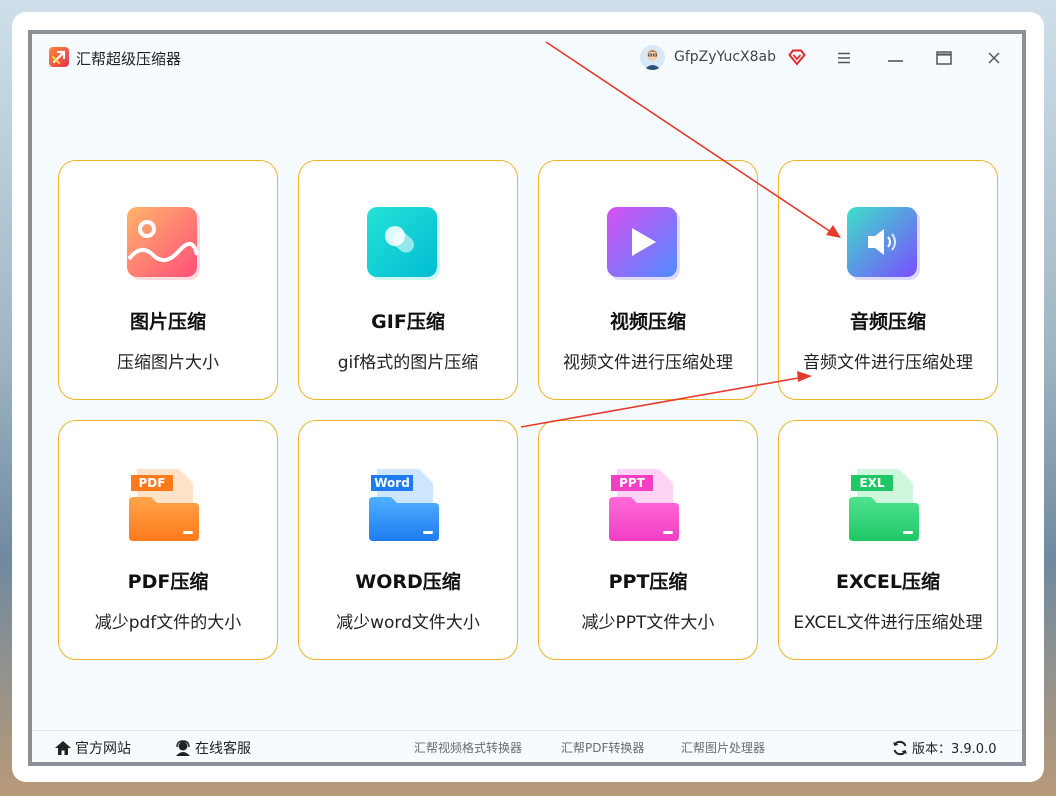 The image size is (1056, 796). Describe the element at coordinates (168, 363) in the screenshot. I see `card-desc: 压缩图片大小` at that location.